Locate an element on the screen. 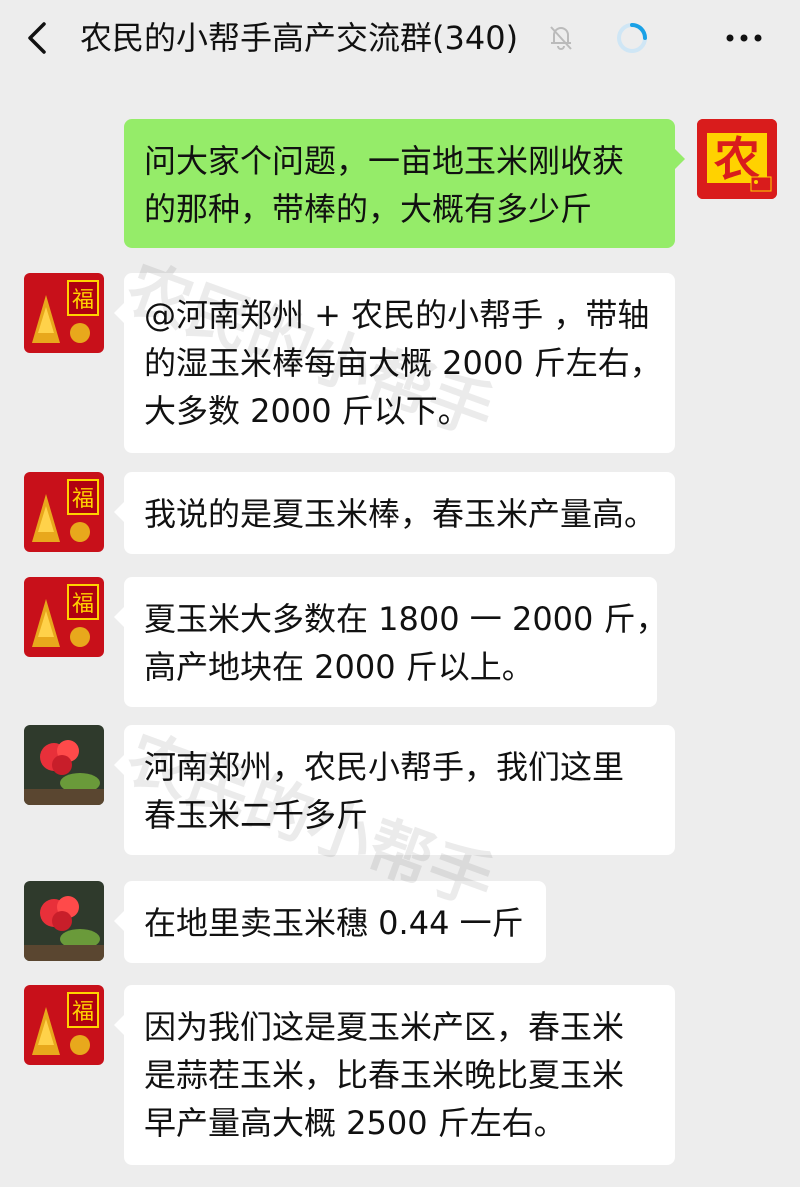 The image size is (800, 1187). nong-logo-icon: 农 is located at coordinates (737, 159).